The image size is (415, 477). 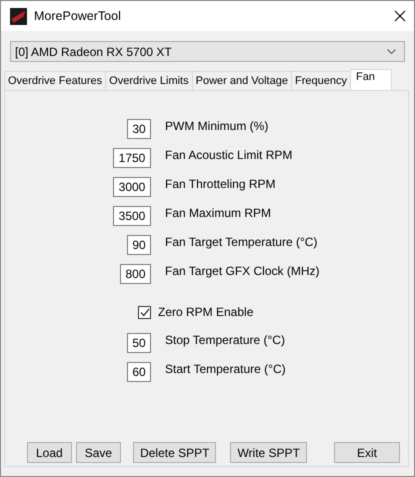 I want to click on value-field: 90, so click(x=139, y=245).